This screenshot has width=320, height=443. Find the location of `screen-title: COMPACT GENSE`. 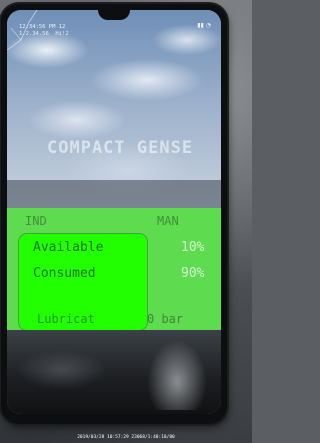

screen-title: COMPACT GENSE is located at coordinates (120, 148).